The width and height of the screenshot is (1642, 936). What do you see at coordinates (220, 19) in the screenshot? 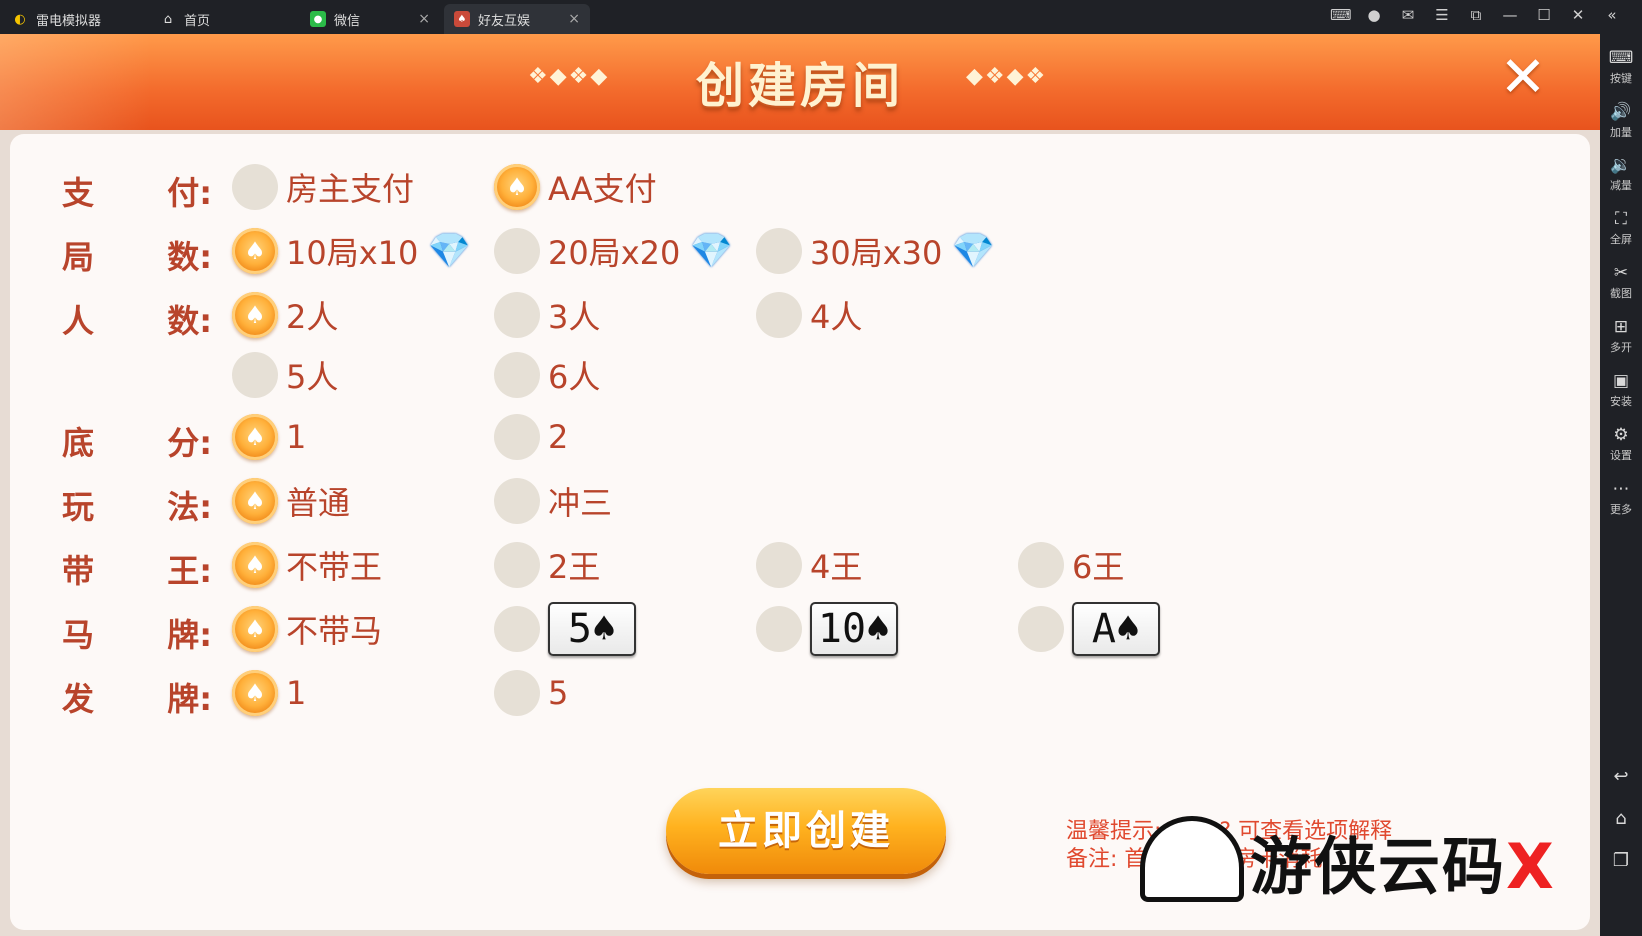
I see `tab-home: ⌂ 首页` at bounding box center [220, 19].